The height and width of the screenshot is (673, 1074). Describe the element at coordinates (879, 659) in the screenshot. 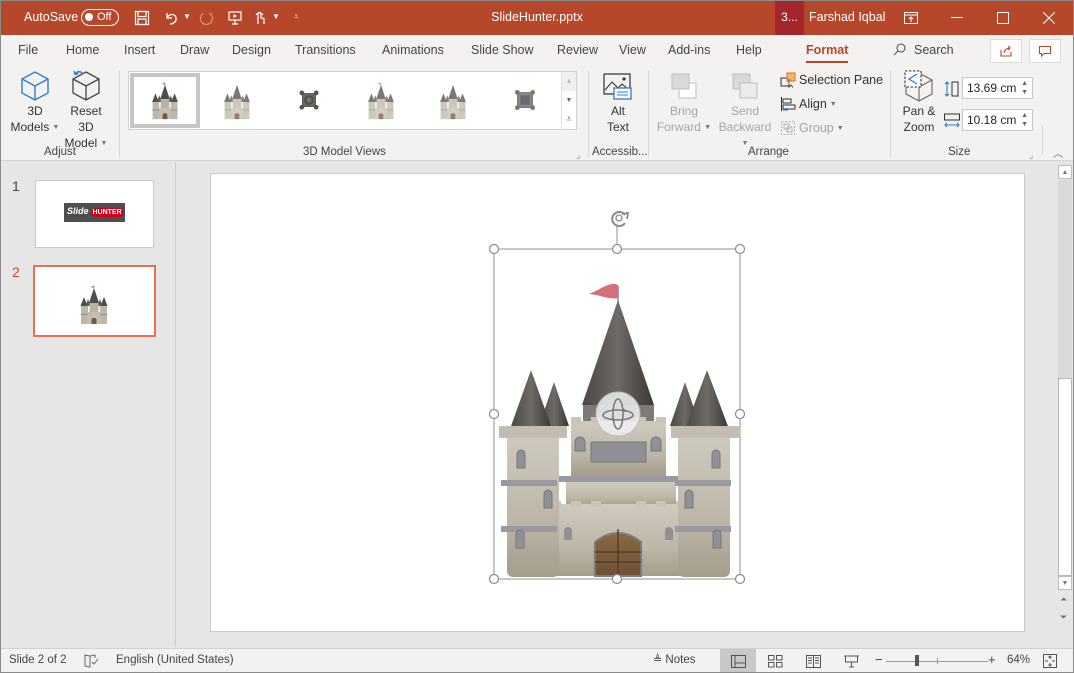

I see `zoom-out-button: −` at that location.